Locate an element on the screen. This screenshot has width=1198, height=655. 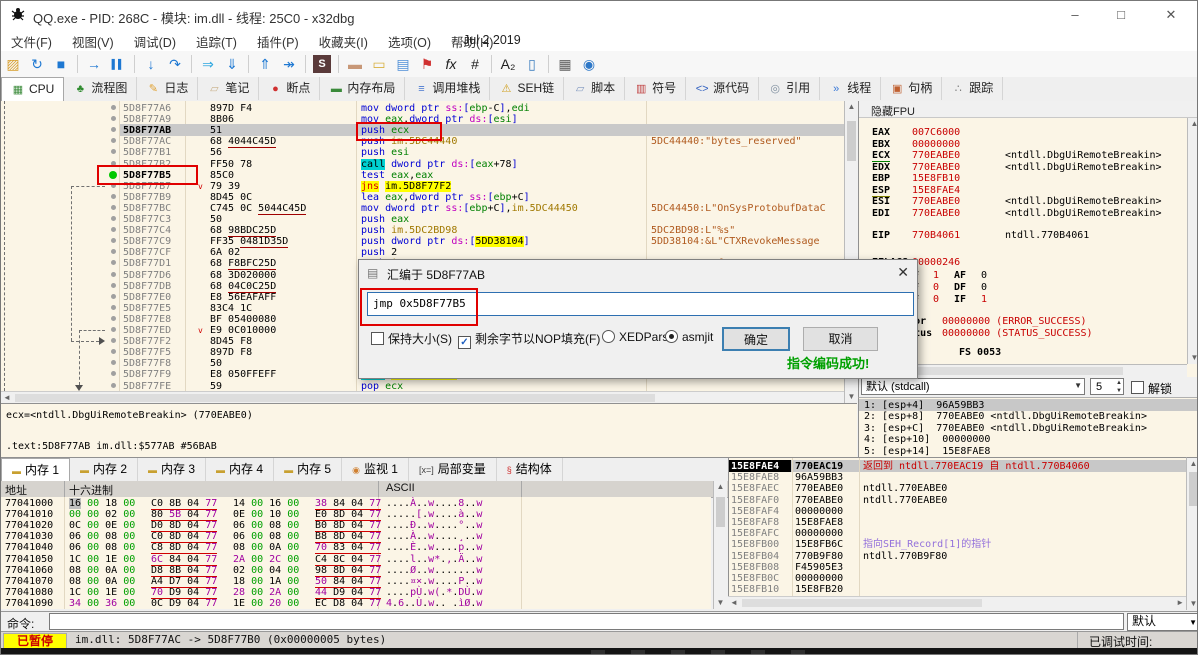
dump-ascii: ....À..w....¸..w is located at coordinates (434, 536).